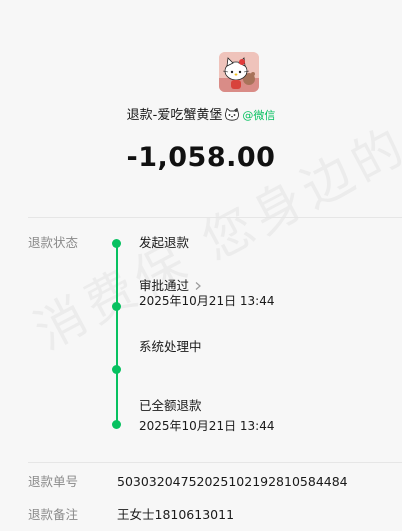 This screenshot has width=402, height=531. I want to click on refund-remark-value: 王女士1810613011, so click(176, 514).